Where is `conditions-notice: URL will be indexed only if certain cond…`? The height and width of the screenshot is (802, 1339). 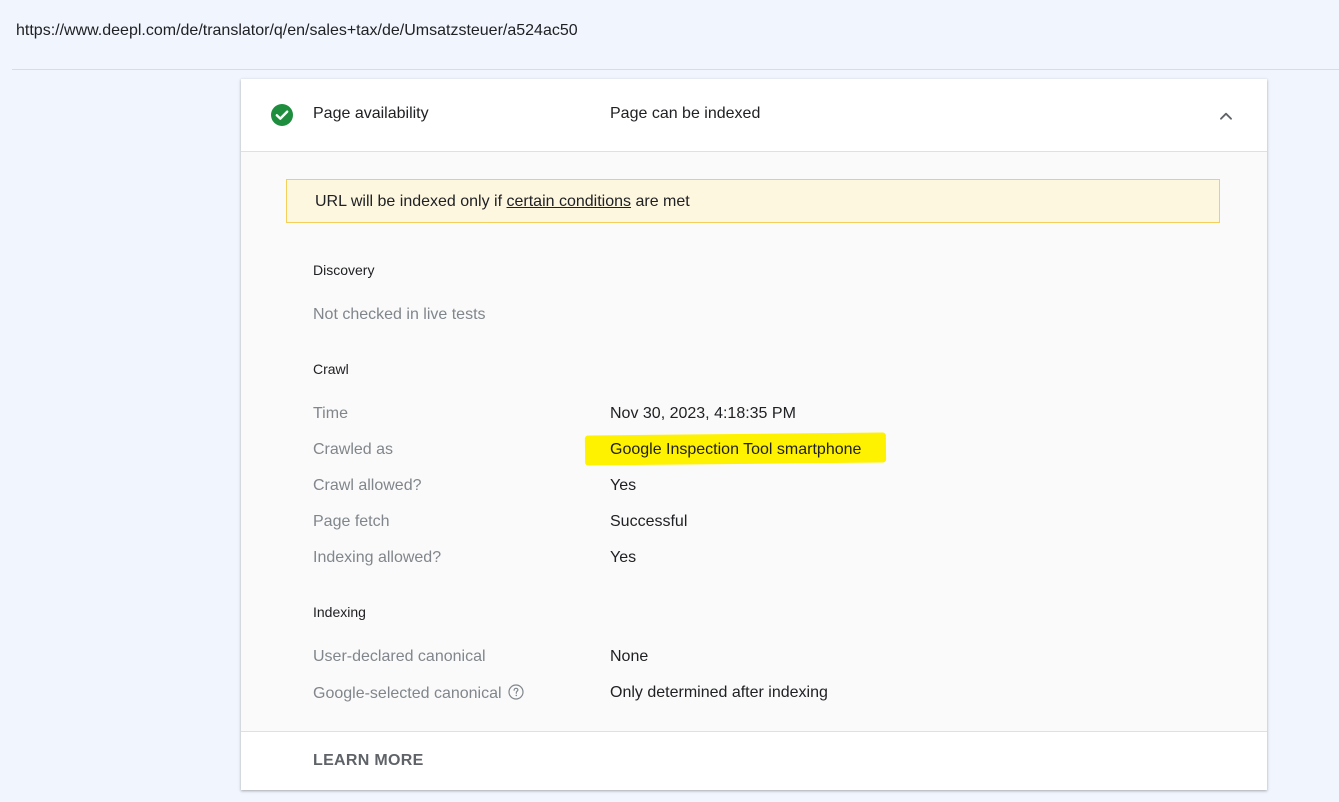 conditions-notice: URL will be indexed only if certain cond… is located at coordinates (753, 201).